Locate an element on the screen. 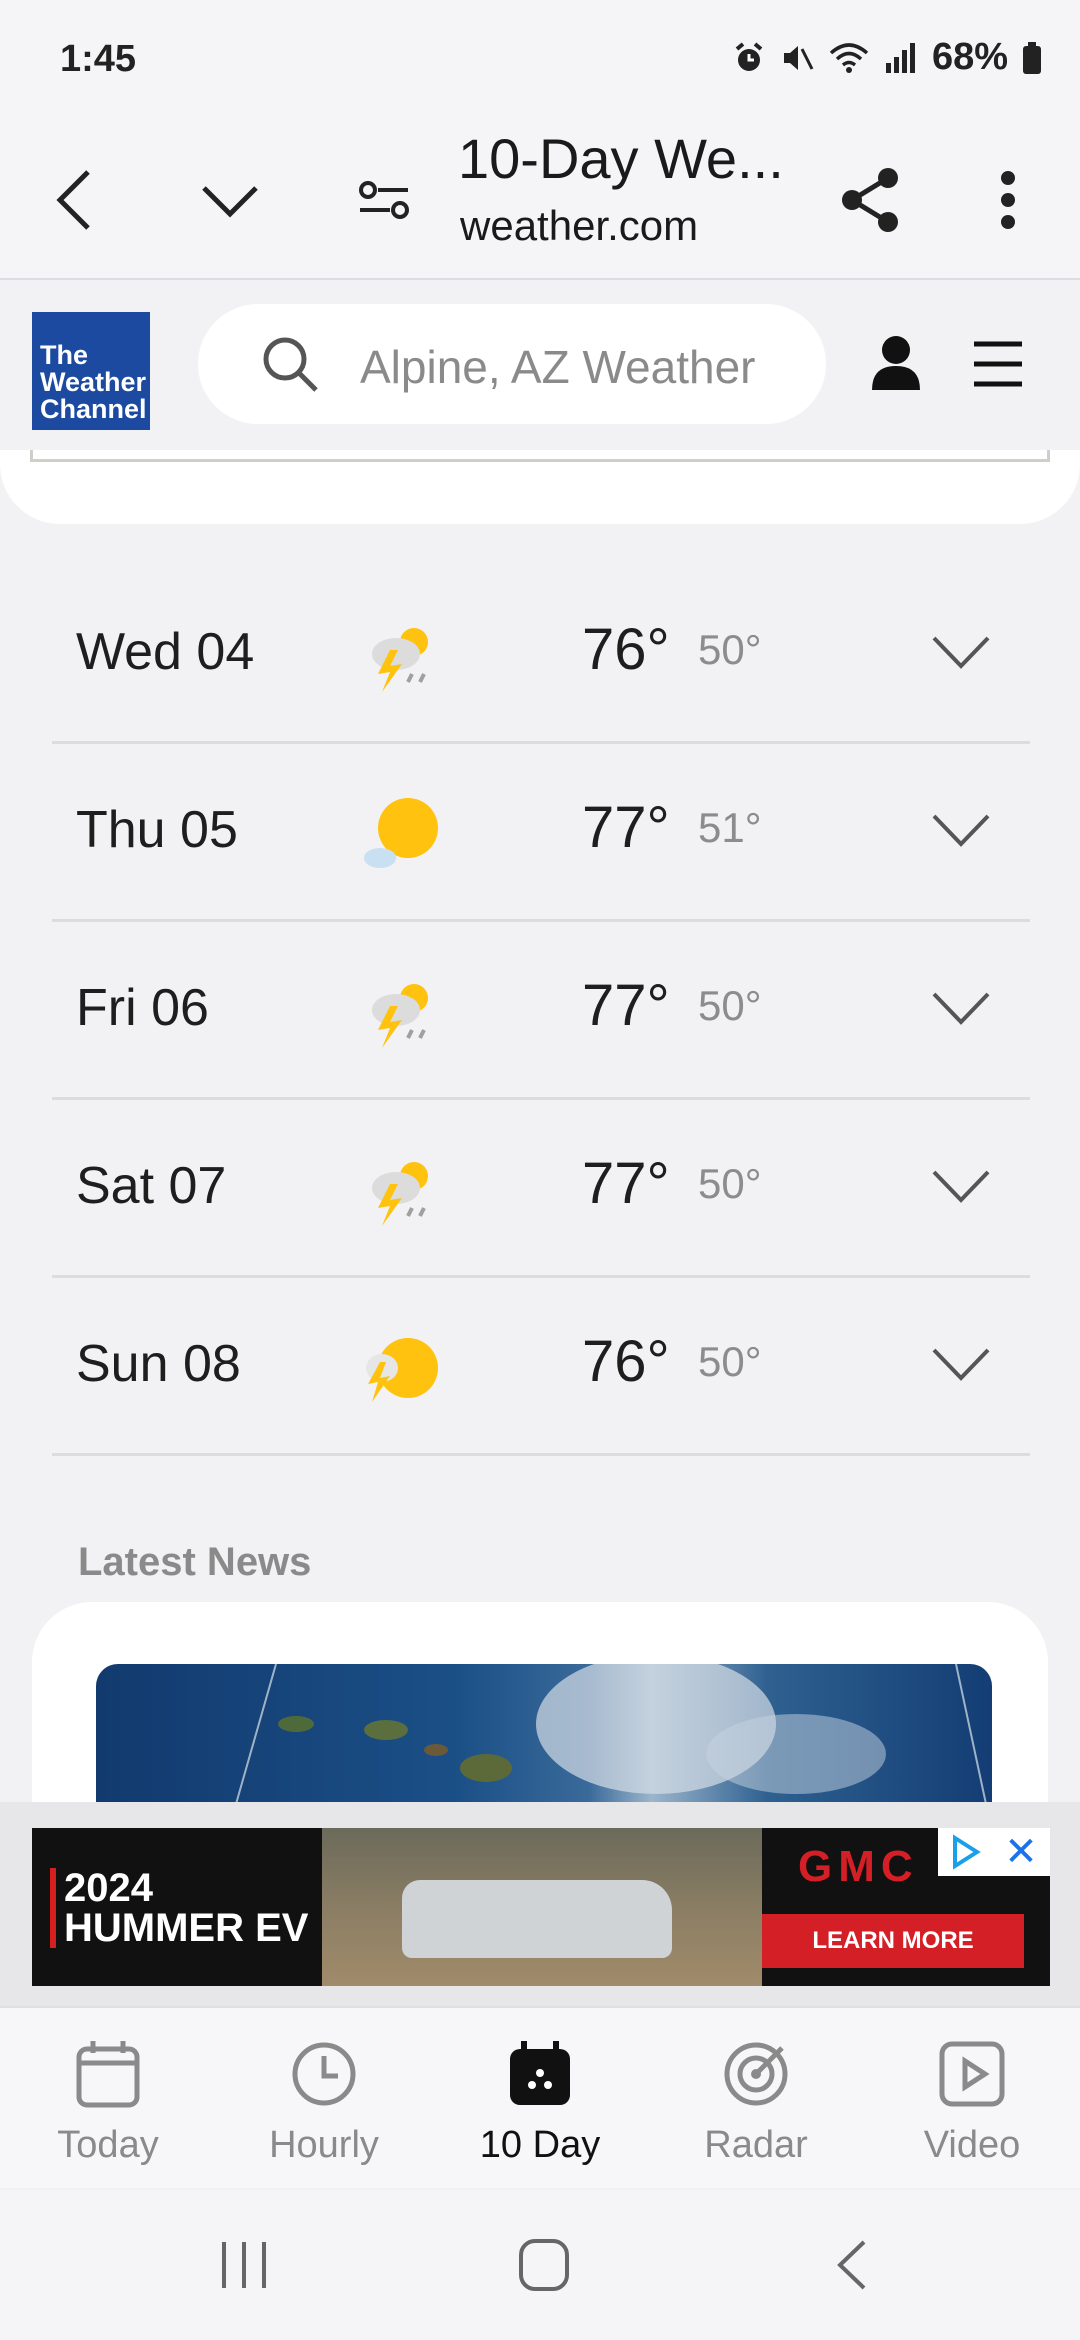  tab-radar: Radar is located at coordinates (756, 2100).